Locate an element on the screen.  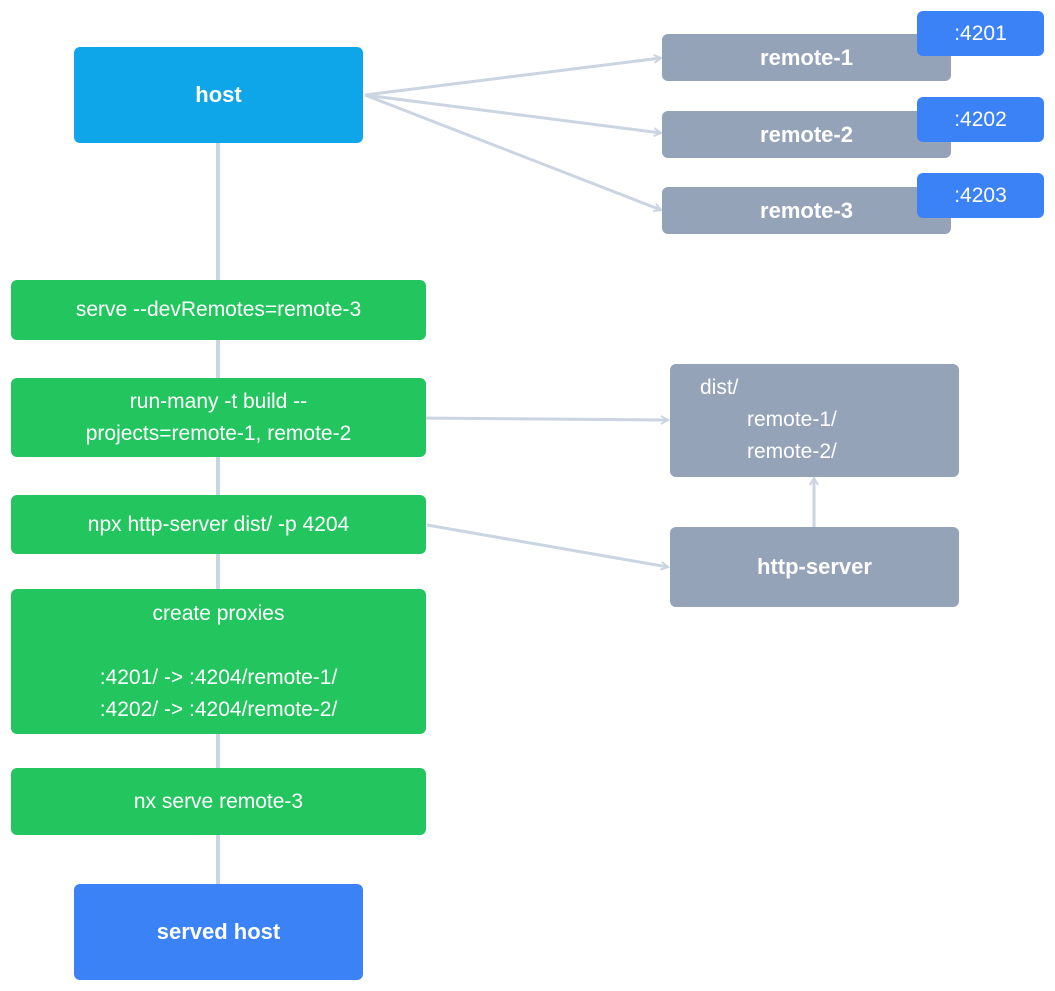
http-server-label: http-server is located at coordinates (814, 566).